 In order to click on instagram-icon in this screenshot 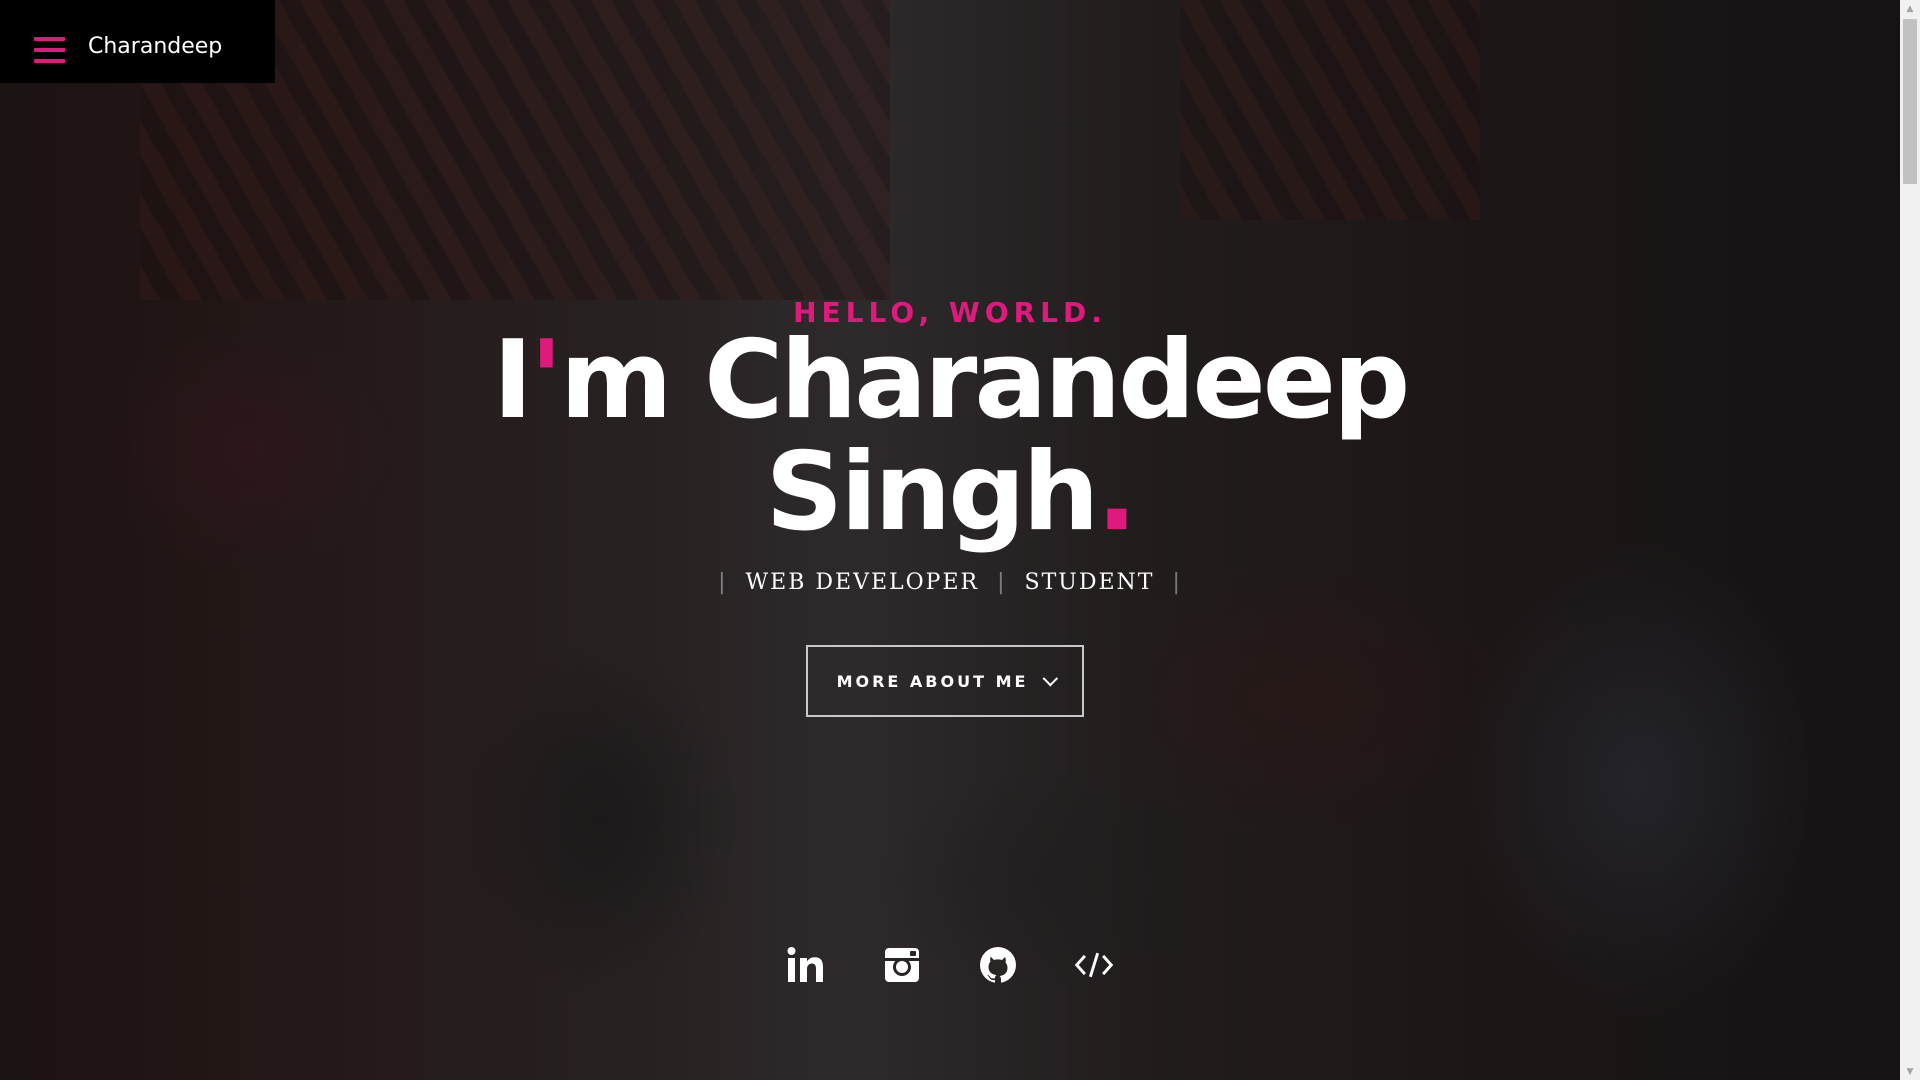, I will do `click(902, 965)`.